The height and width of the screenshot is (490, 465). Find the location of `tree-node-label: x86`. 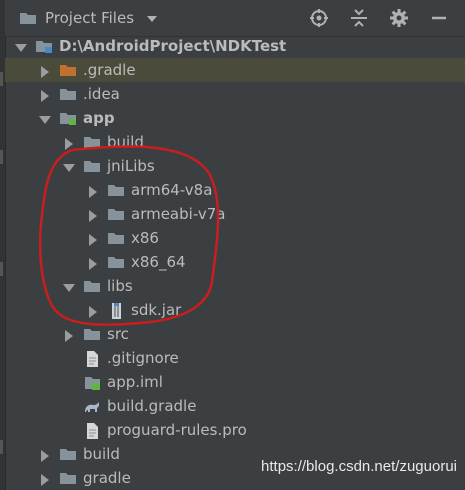

tree-node-label: x86 is located at coordinates (145, 238).